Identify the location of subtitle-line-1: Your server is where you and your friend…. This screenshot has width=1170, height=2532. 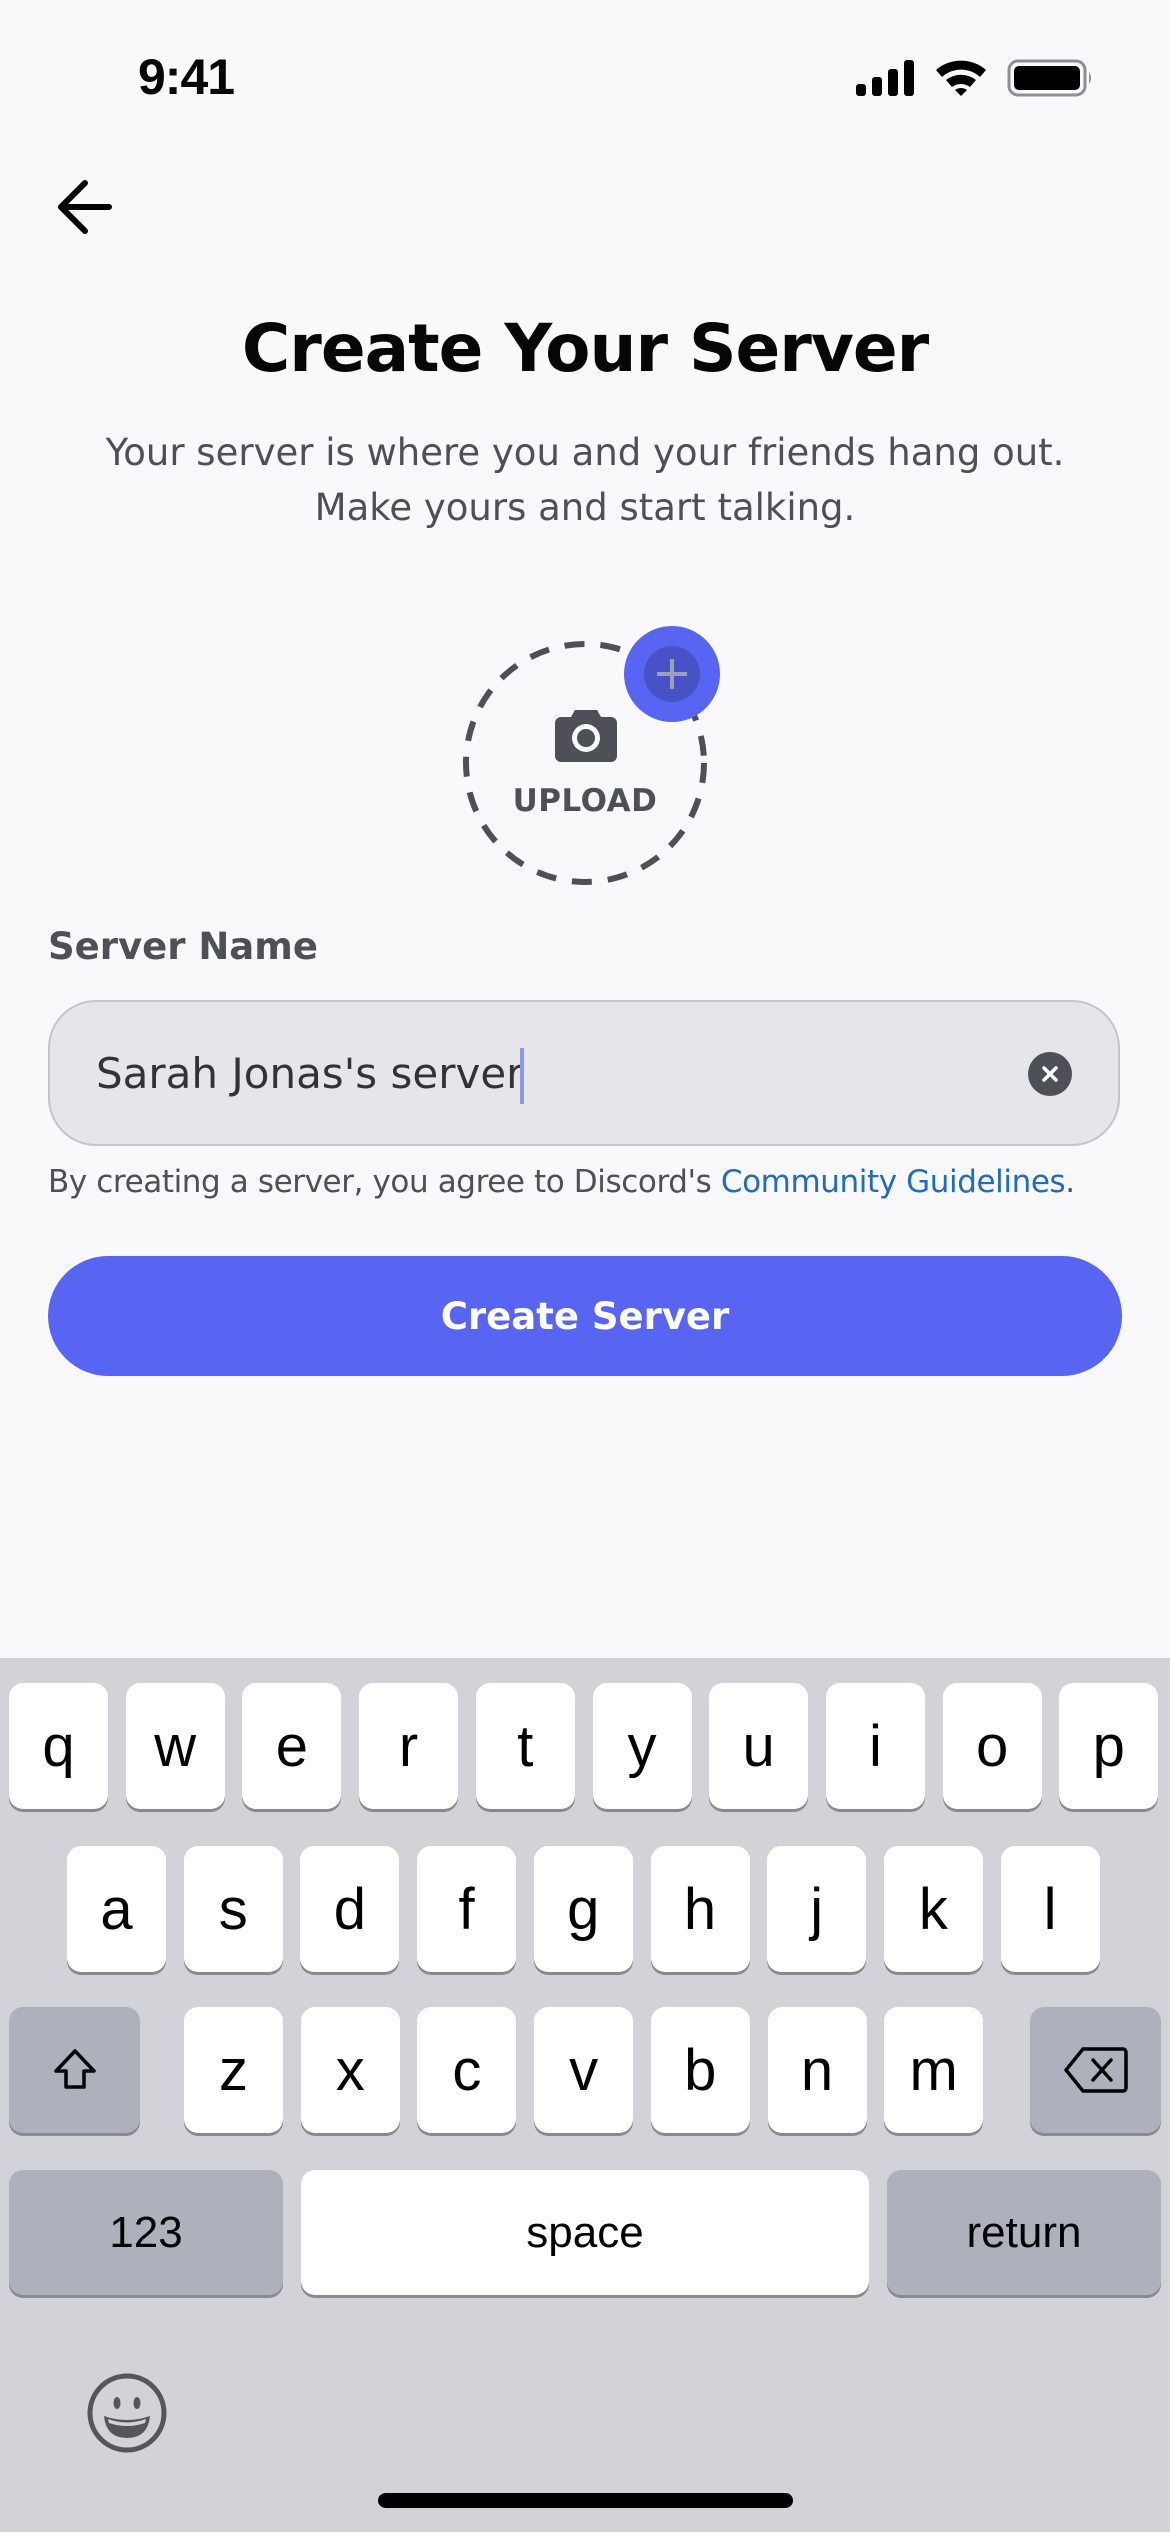
(585, 452).